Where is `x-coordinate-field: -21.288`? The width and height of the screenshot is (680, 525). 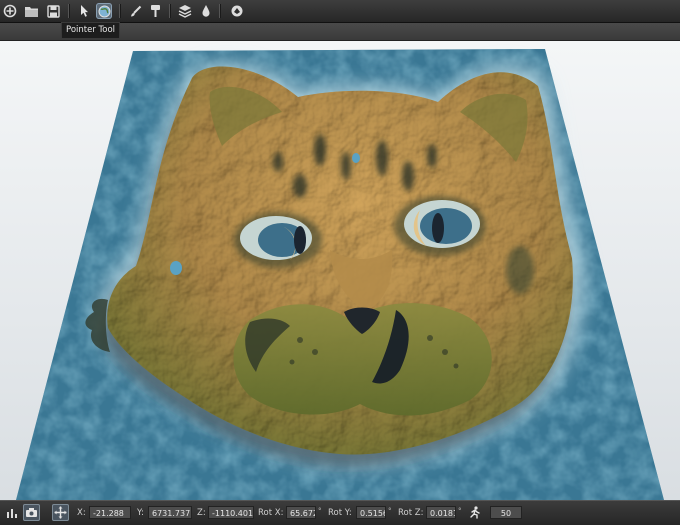
x-coordinate-field: -21.288 is located at coordinates (110, 512).